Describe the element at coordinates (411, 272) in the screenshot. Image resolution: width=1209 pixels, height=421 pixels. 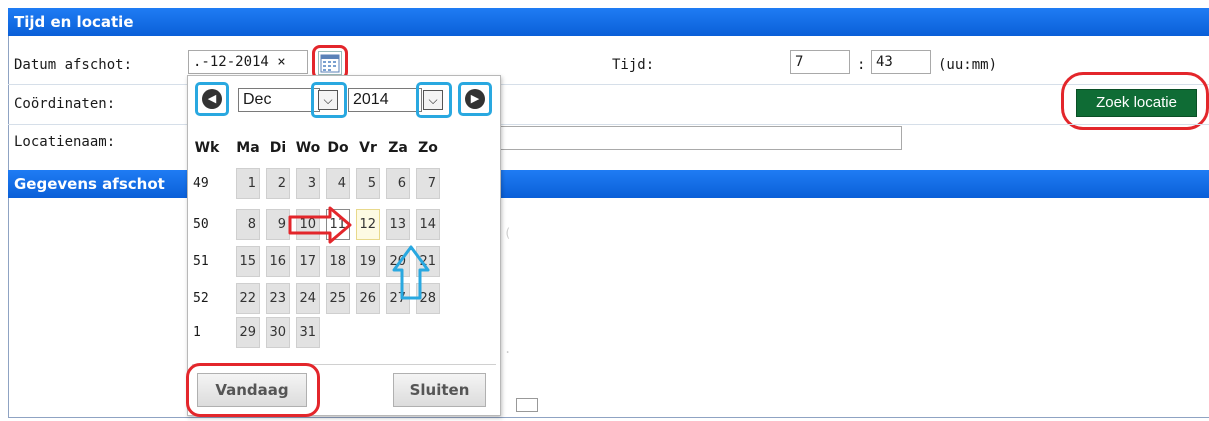
I see `blue-arrow` at that location.